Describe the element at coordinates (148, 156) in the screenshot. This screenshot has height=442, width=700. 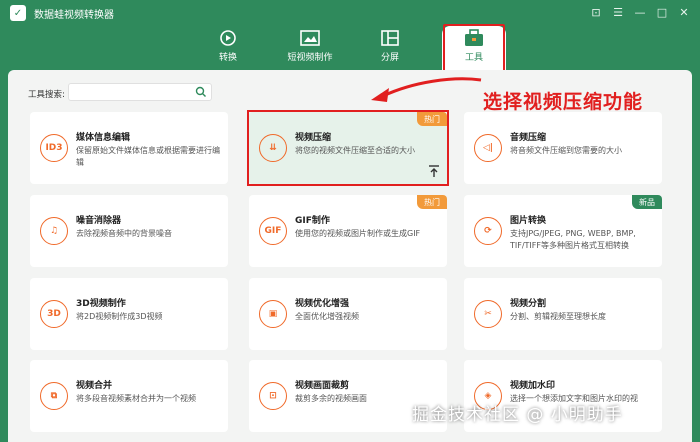
I see `tool-desc: 保留原始文件媒体信息或根据需要进行编辑` at that location.